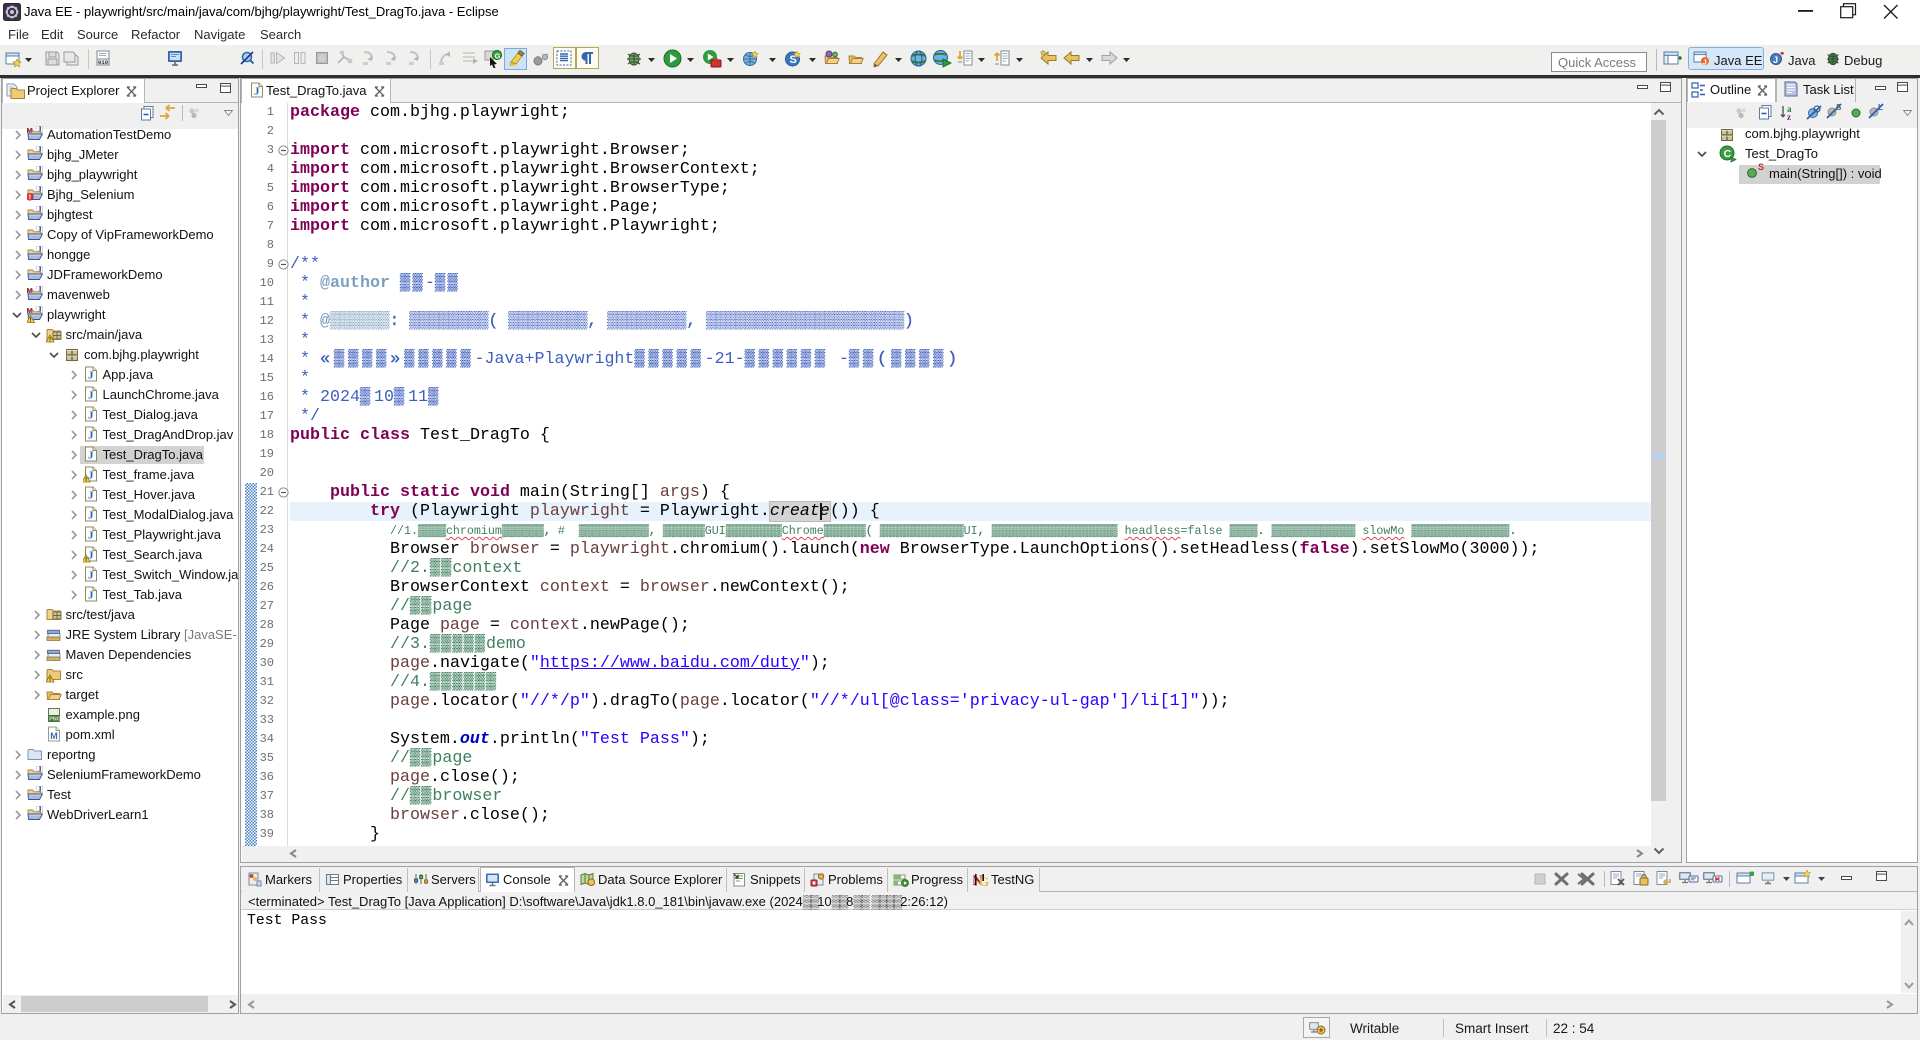  I want to click on svg-text: L, so click(1880, 107).